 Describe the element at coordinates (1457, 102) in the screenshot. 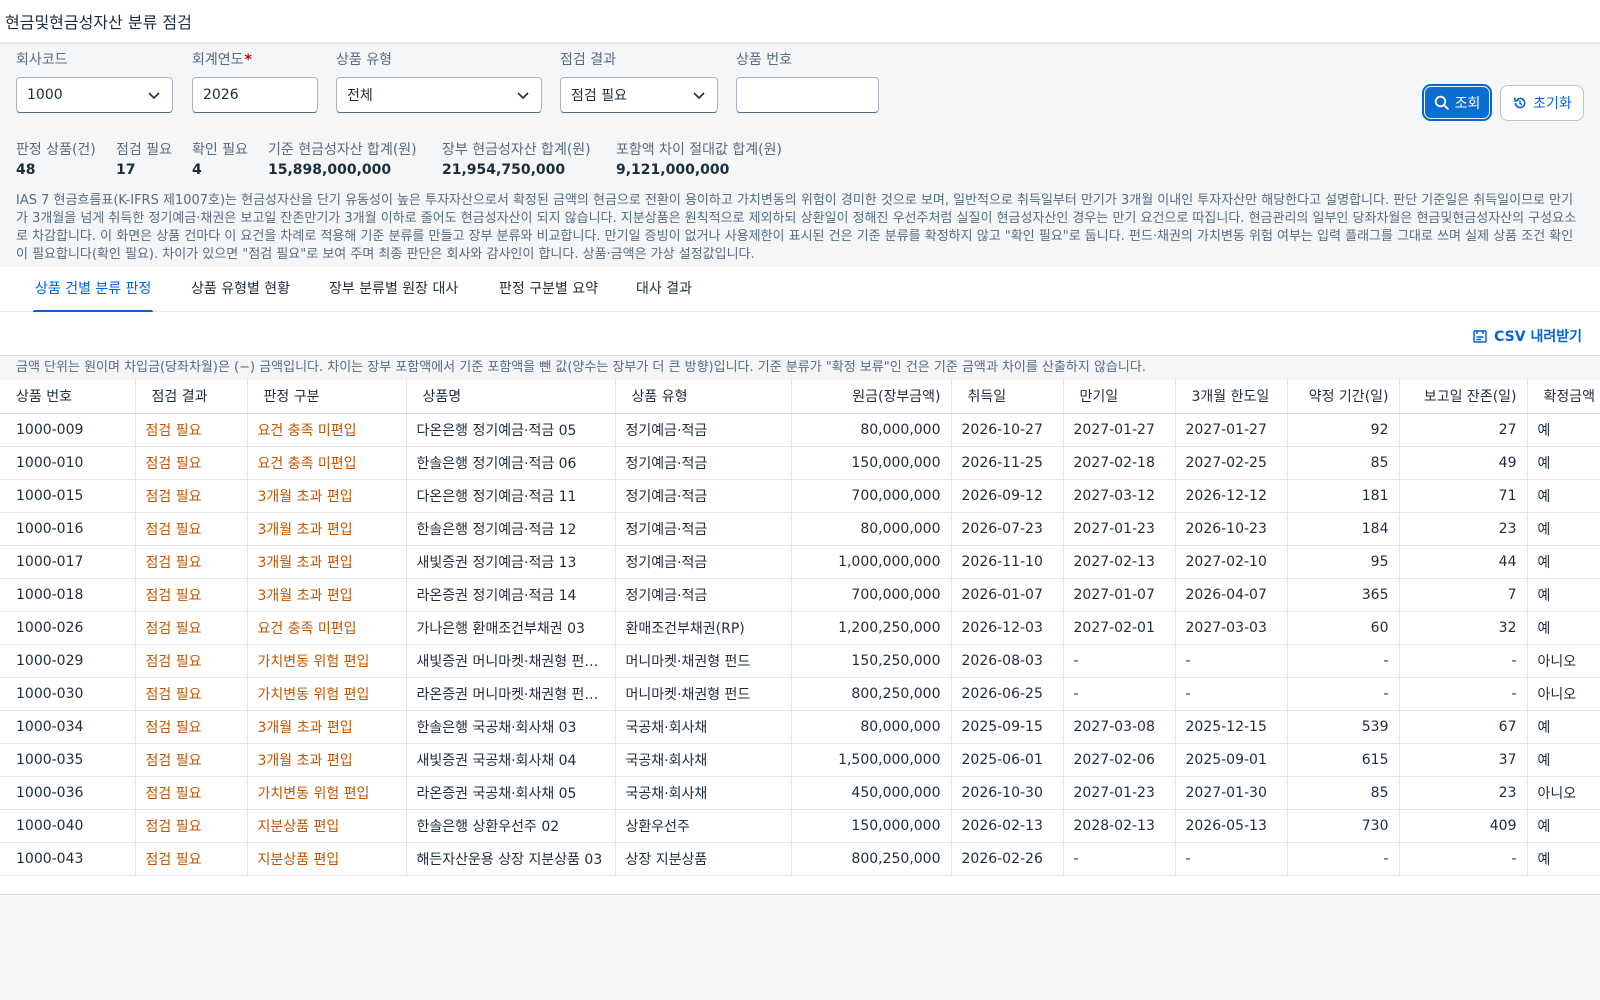

I see `search-button: 조회` at that location.